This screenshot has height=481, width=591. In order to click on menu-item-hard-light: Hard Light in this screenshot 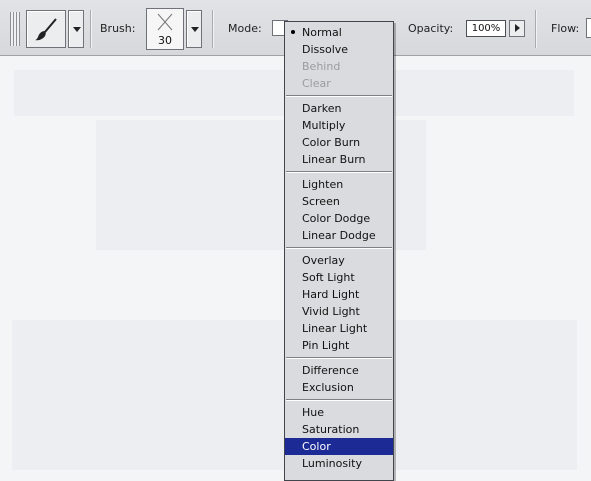, I will do `click(339, 294)`.